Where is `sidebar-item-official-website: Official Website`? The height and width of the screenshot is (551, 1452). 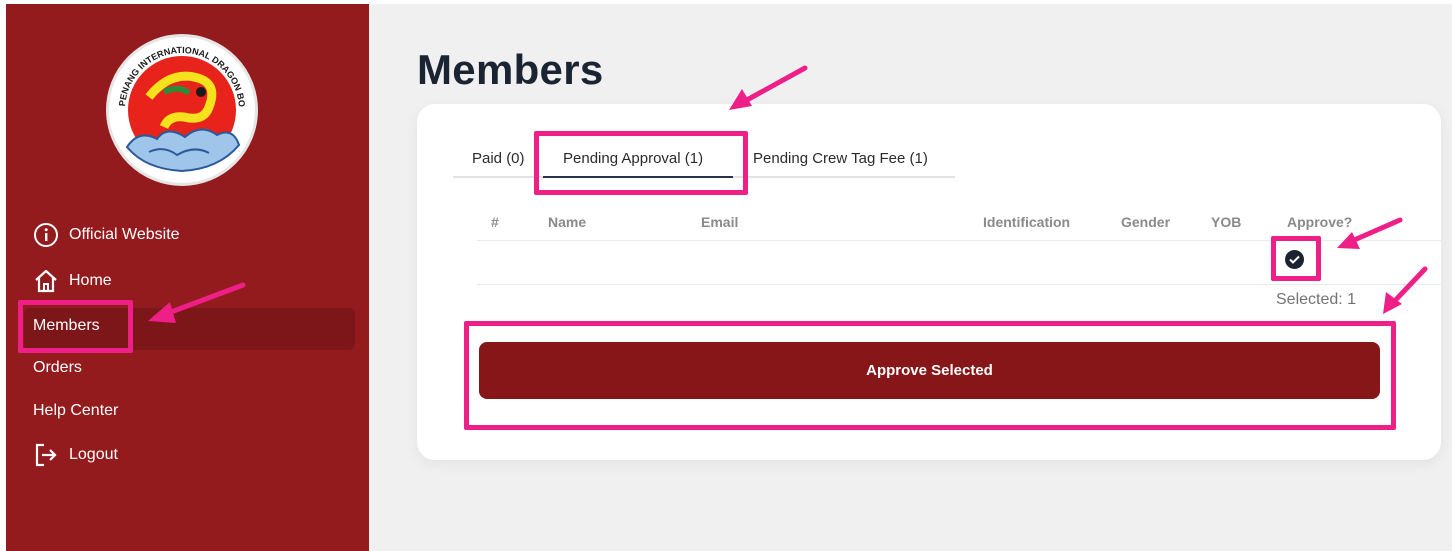
sidebar-item-official-website: Official Website is located at coordinates (106, 235).